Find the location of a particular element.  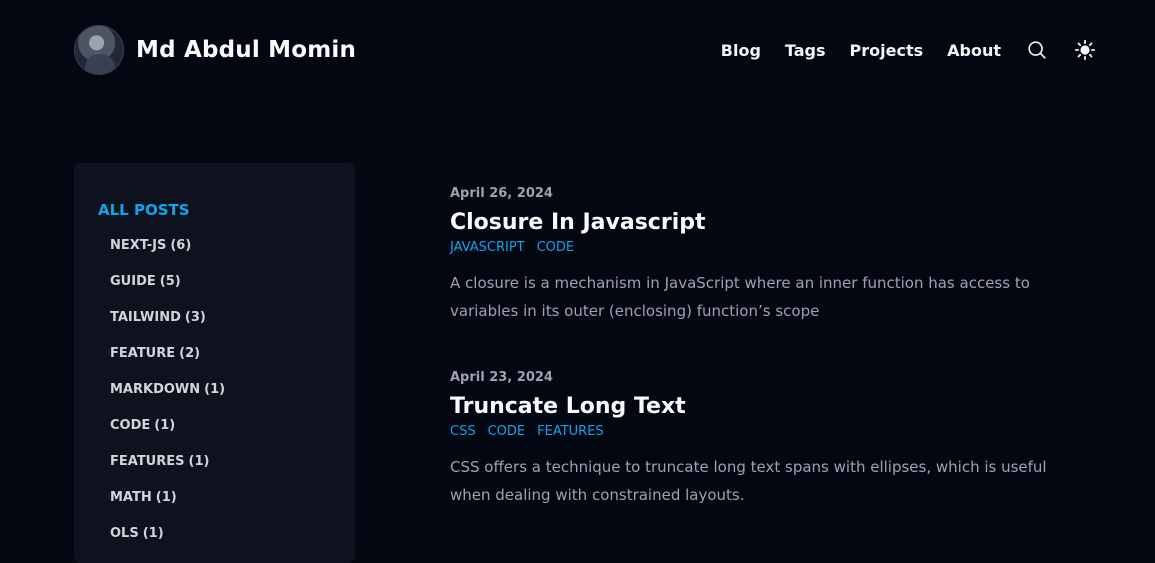

nav-about: About is located at coordinates (974, 50).